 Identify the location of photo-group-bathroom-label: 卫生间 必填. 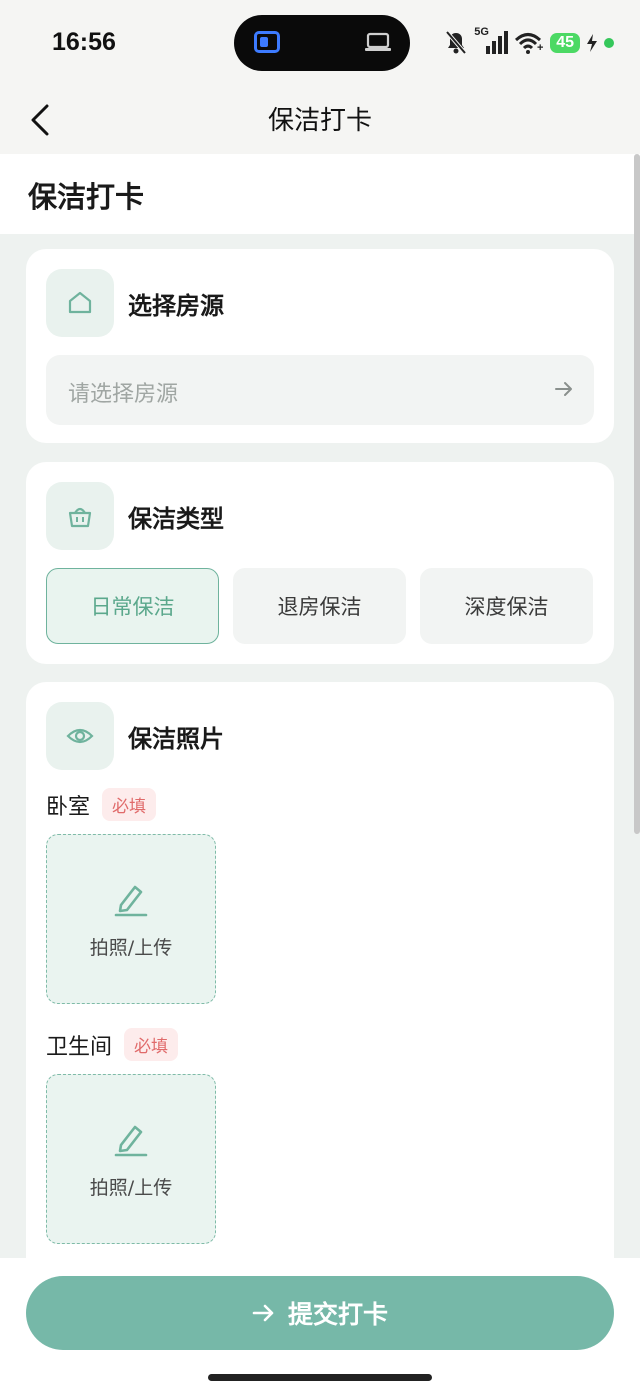
(112, 1044).